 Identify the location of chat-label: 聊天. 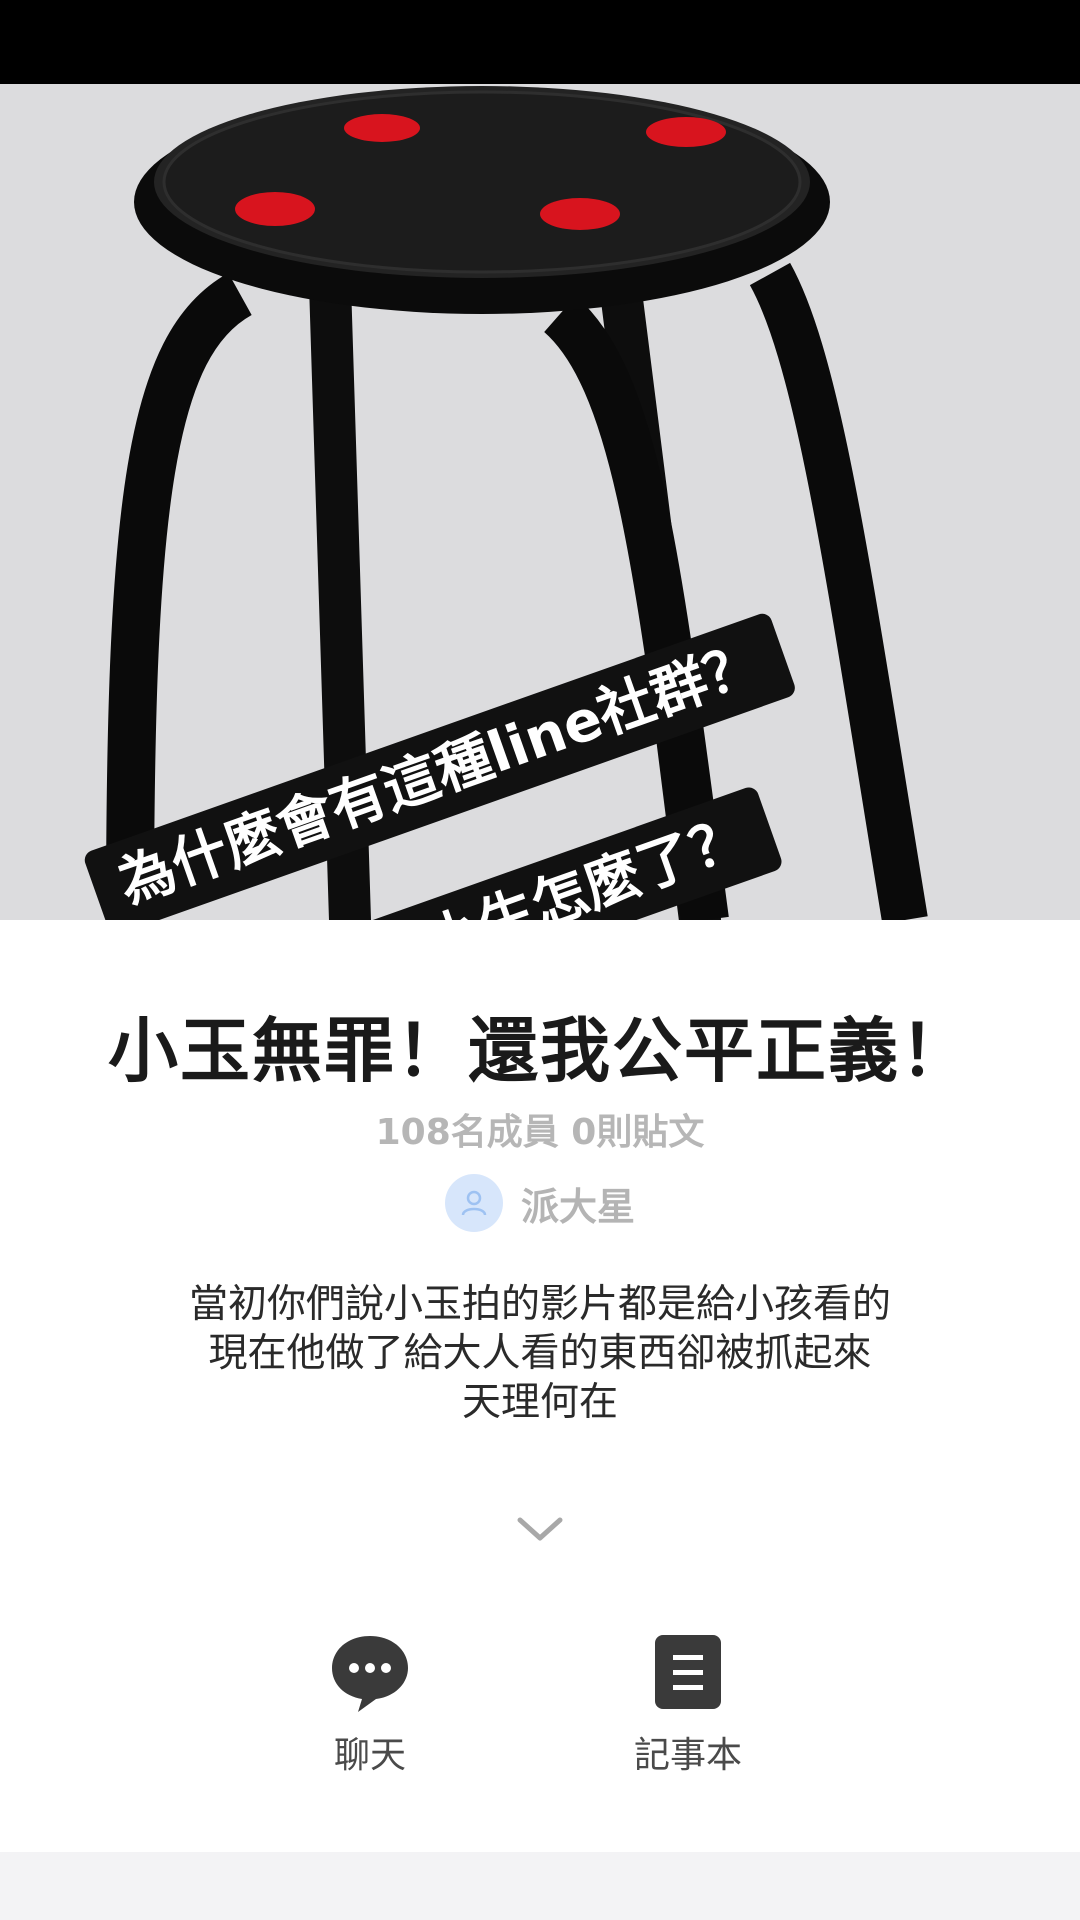
(369, 1755).